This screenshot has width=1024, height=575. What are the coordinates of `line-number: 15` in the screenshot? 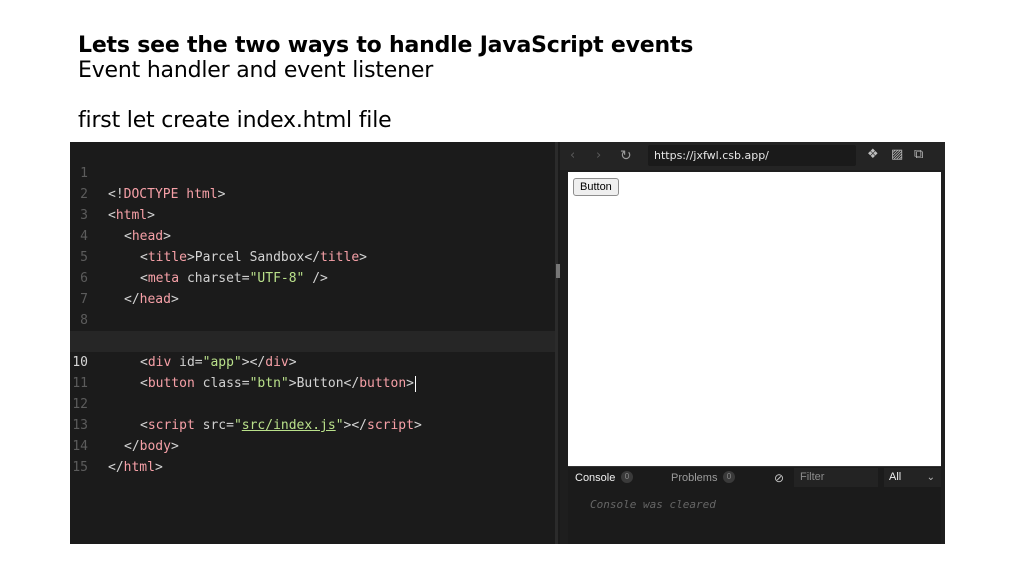 It's located at (80, 467).